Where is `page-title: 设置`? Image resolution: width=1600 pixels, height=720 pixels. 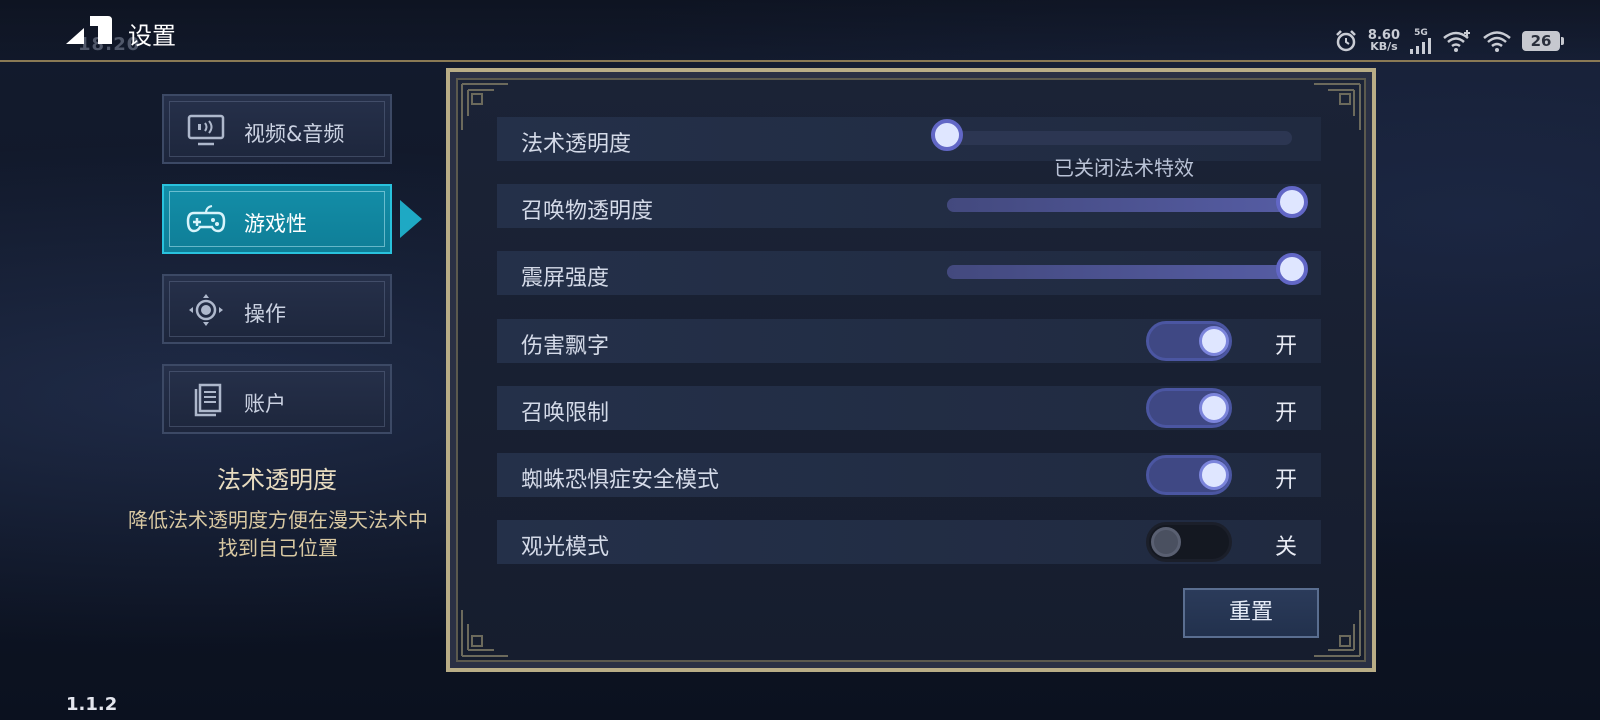
page-title: 设置 is located at coordinates (152, 36).